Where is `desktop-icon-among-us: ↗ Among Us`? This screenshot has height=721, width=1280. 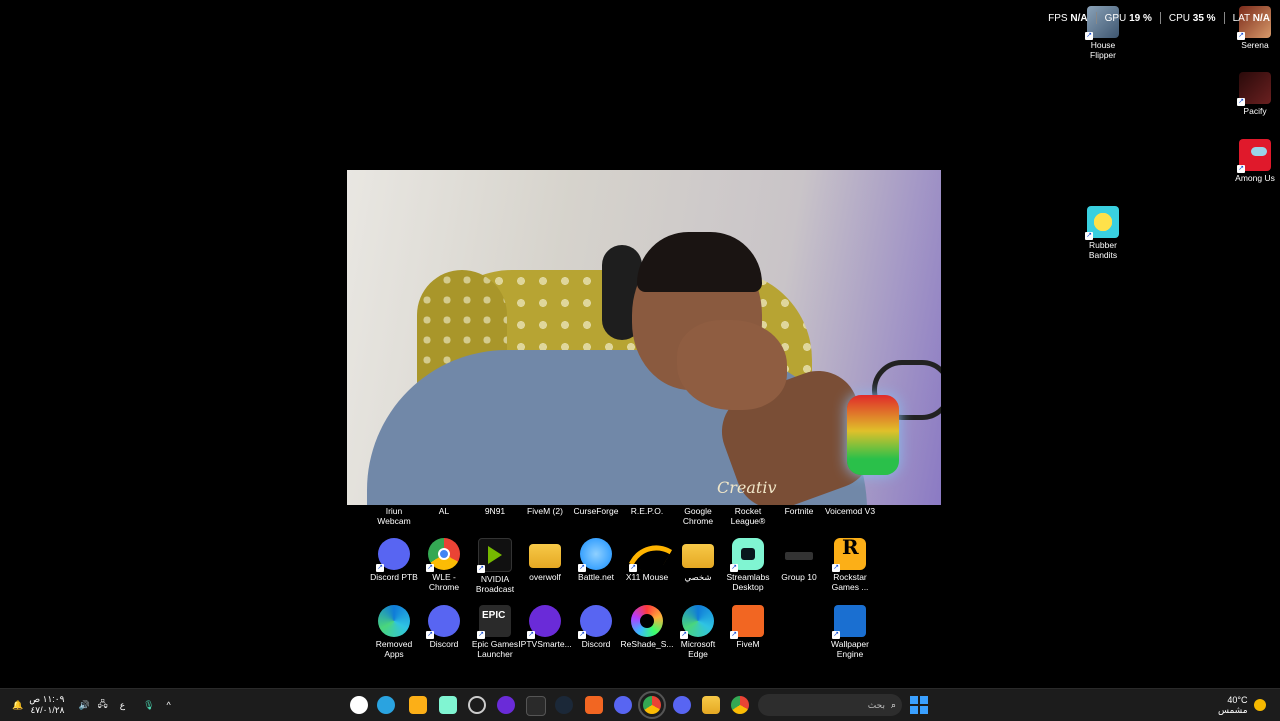
desktop-icon-among-us: ↗ Among Us is located at coordinates (1252, 161).